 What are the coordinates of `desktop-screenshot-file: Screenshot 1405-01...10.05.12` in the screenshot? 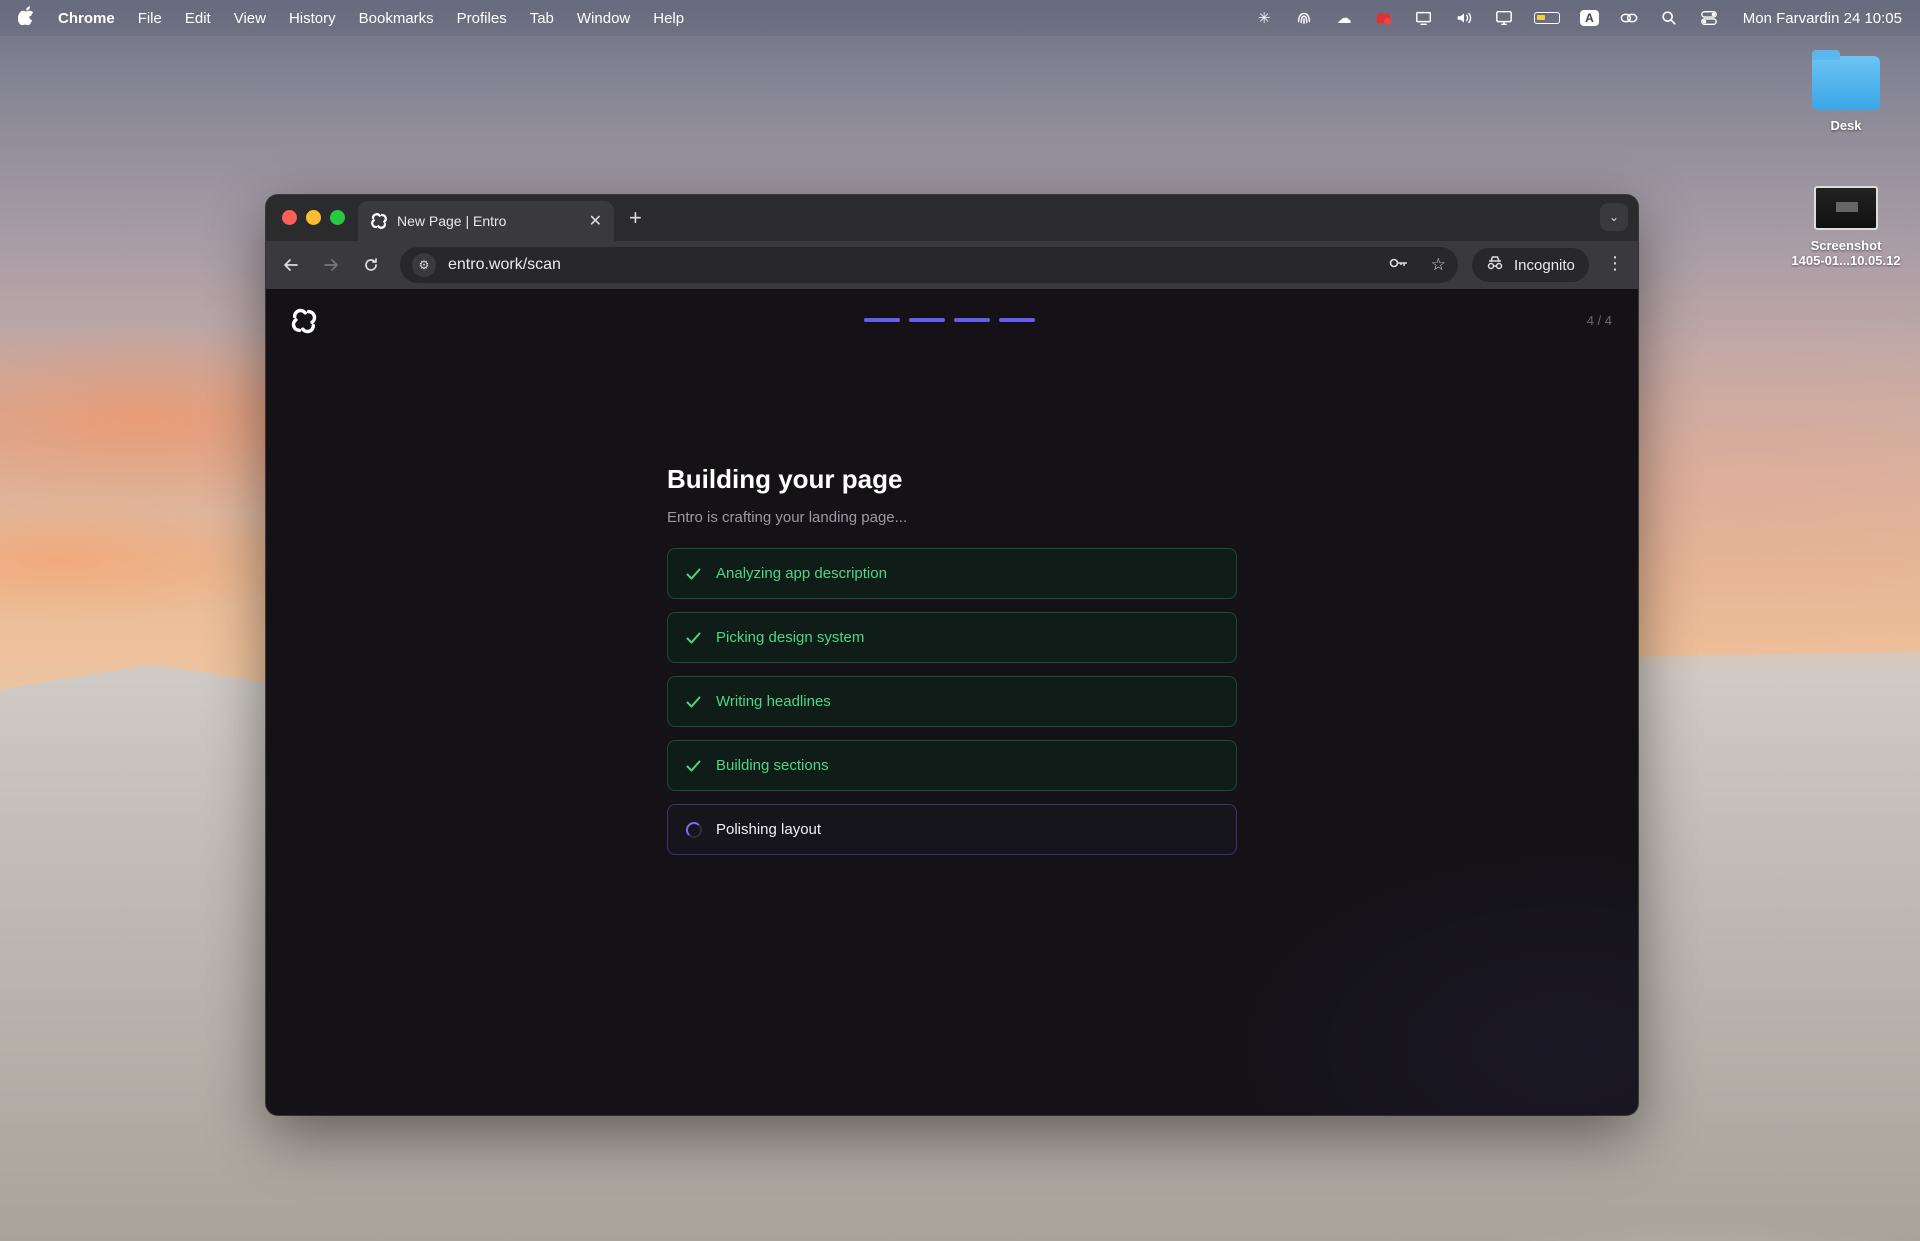 It's located at (1846, 227).